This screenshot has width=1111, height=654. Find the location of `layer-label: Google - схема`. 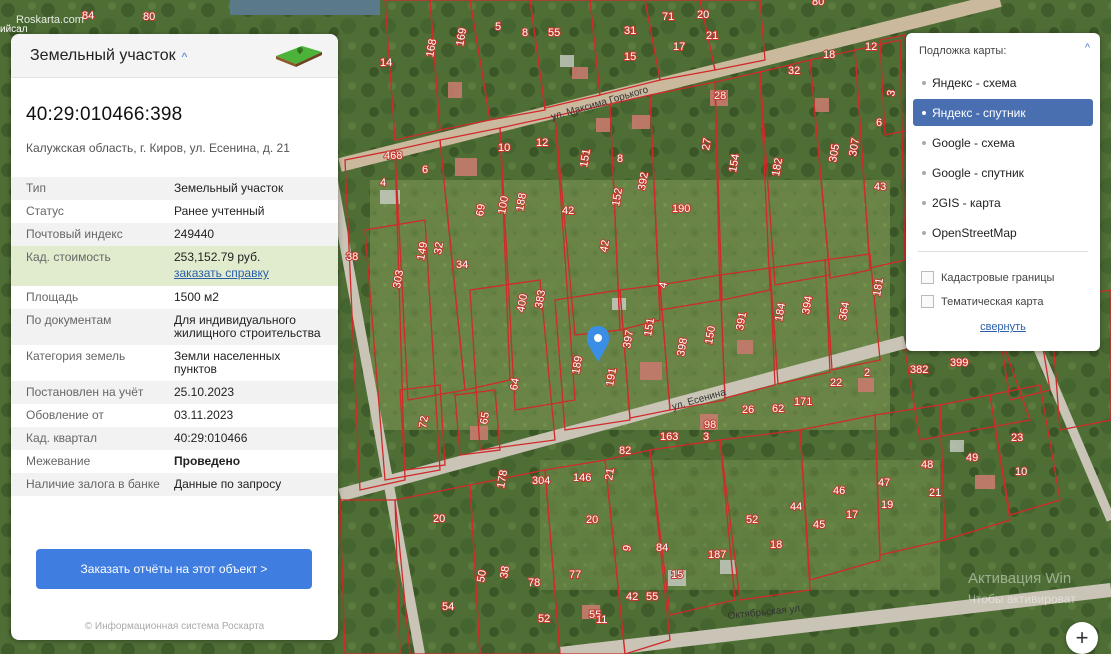

layer-label: Google - схема is located at coordinates (973, 142).